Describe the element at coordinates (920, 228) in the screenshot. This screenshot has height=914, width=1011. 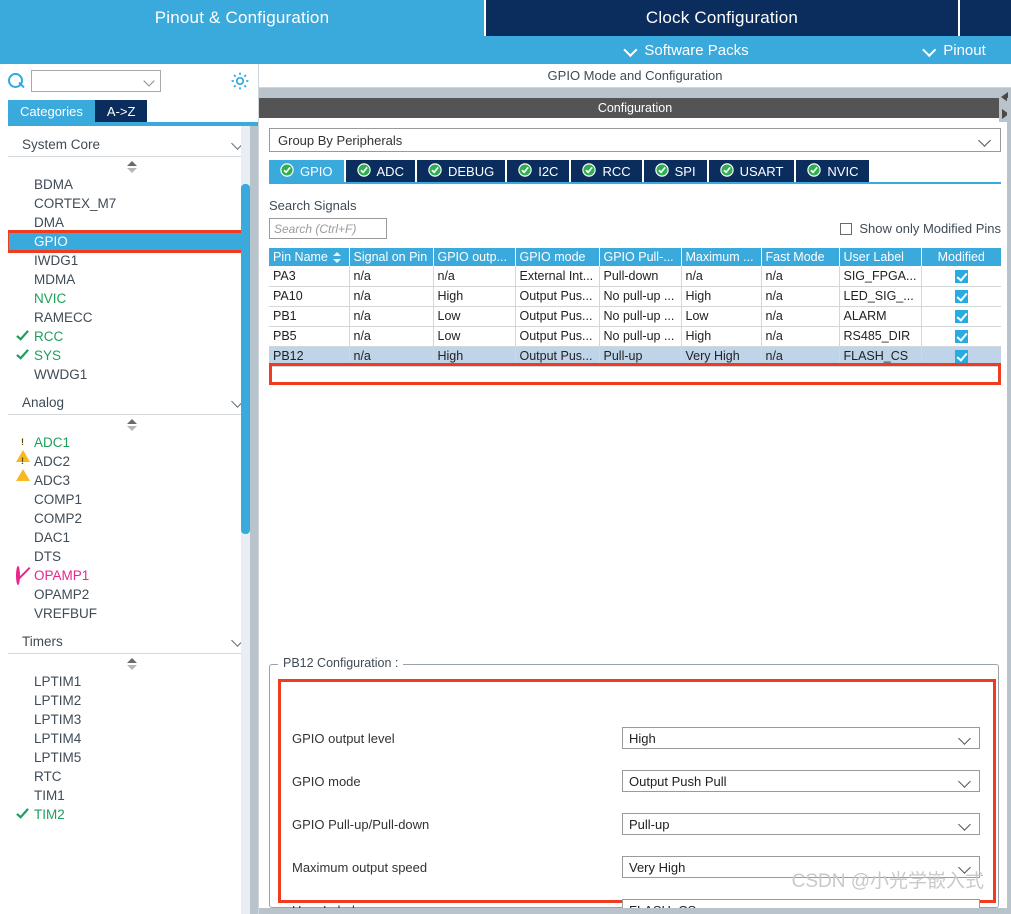
I see `show-only-modified-pins-row: Show only Modified Pins` at that location.